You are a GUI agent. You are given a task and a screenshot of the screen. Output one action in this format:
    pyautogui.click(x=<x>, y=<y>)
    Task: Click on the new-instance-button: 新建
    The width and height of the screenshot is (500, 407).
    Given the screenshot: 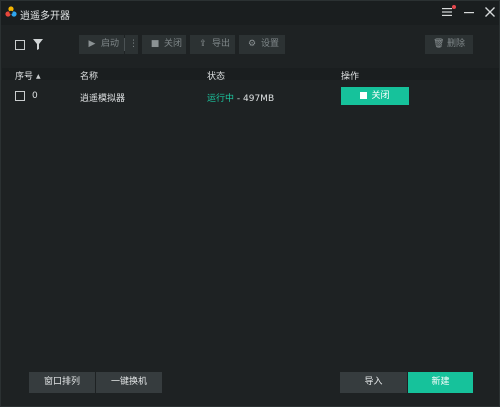 What is the action you would take?
    pyautogui.click(x=440, y=382)
    